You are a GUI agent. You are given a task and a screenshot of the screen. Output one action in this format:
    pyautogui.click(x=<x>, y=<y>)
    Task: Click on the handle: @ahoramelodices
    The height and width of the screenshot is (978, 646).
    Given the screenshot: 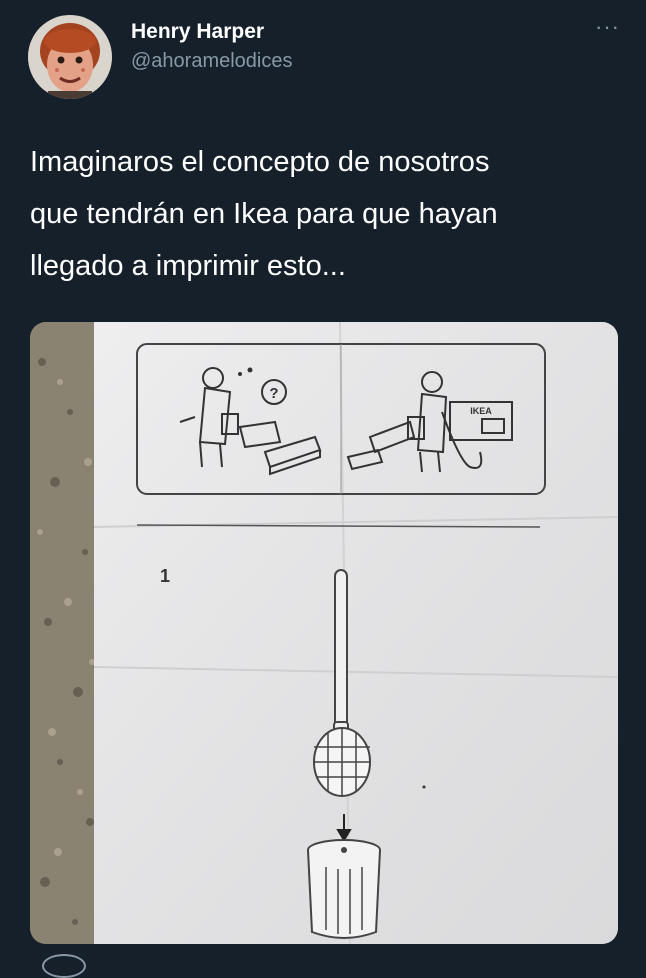 What is the action you would take?
    pyautogui.click(x=212, y=61)
    